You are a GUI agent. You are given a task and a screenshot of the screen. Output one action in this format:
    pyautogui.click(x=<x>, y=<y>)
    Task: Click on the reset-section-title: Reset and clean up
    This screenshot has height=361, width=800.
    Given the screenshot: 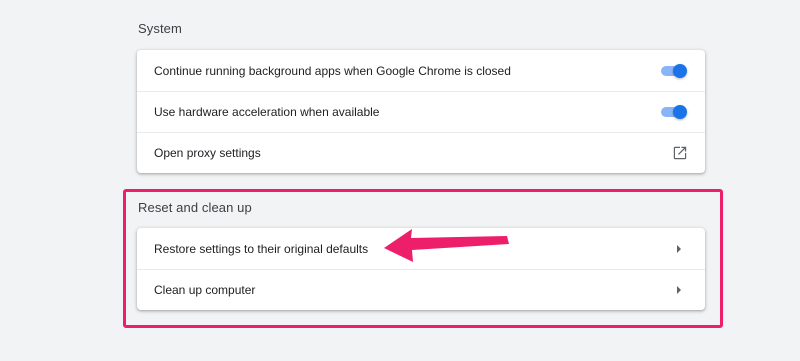 What is the action you would take?
    pyautogui.click(x=195, y=207)
    